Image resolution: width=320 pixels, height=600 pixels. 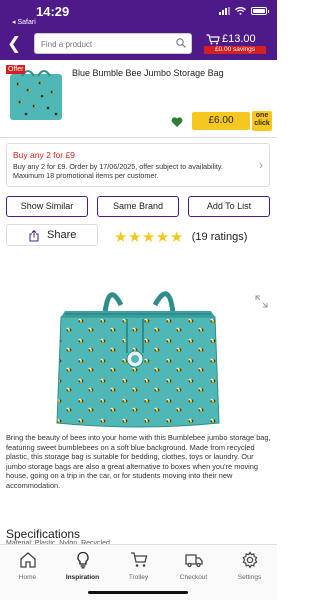 I want to click on specifications-heading: Specifications, so click(x=43, y=534).